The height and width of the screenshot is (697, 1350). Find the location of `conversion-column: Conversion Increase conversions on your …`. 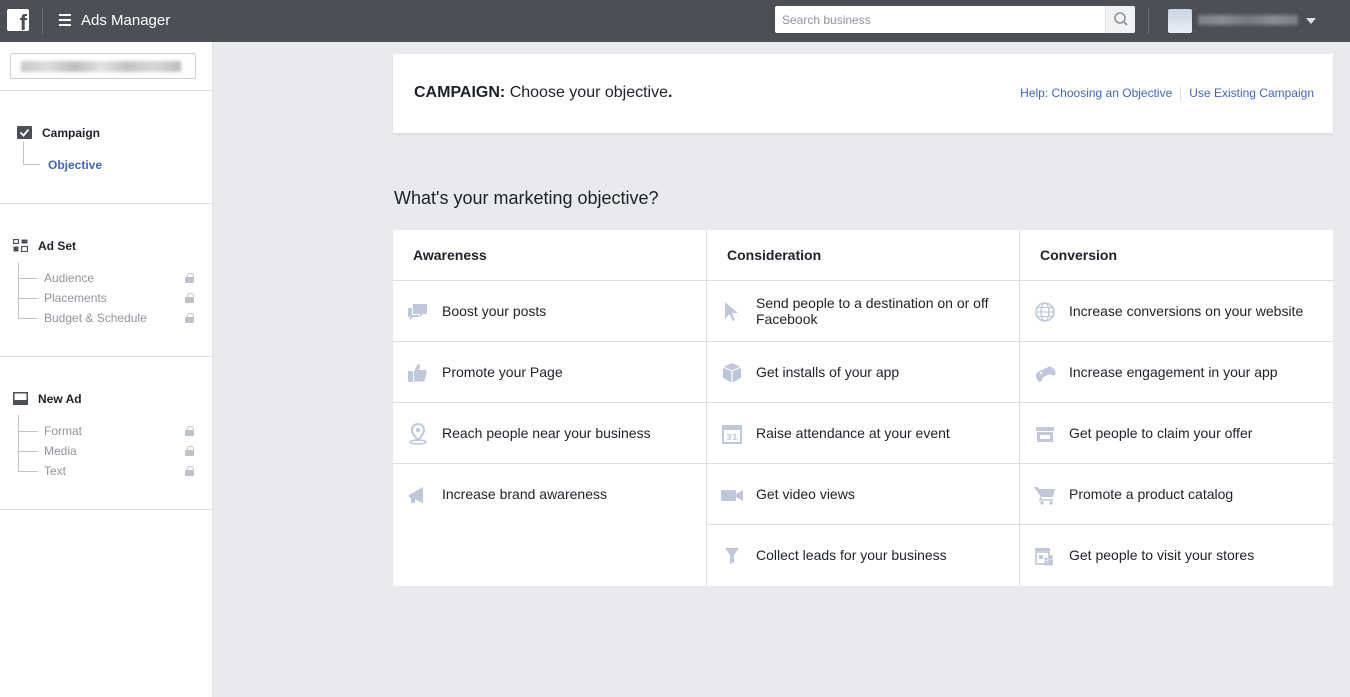

conversion-column: Conversion Increase conversions on your … is located at coordinates (1176, 408).